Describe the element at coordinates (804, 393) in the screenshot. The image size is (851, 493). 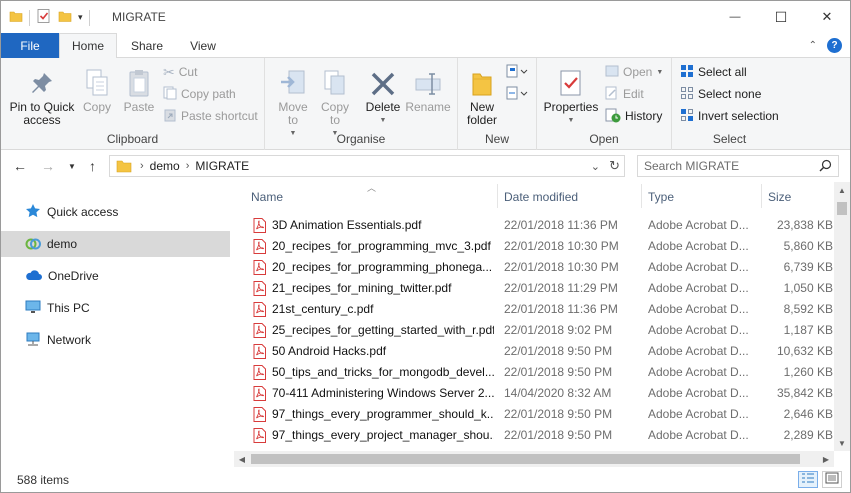
I see `file-size: 35,842 KB` at that location.